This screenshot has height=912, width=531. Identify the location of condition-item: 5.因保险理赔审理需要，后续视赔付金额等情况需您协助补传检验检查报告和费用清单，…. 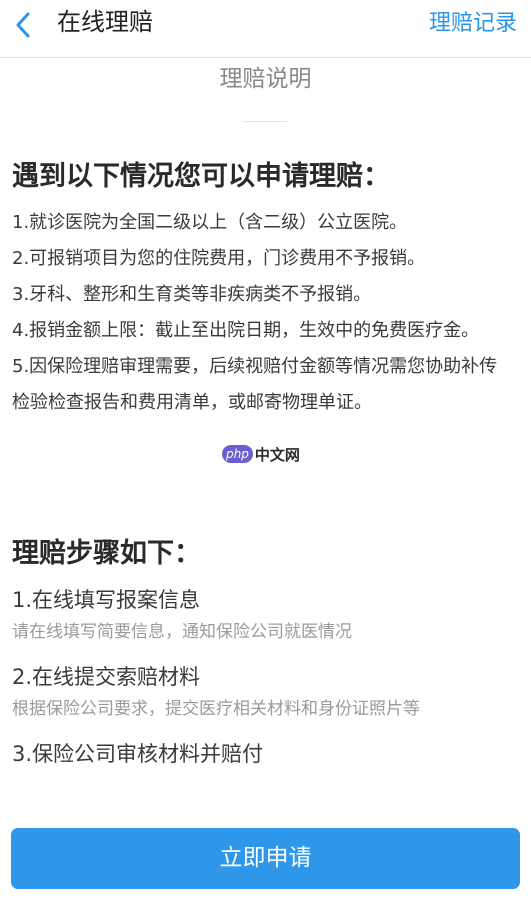
(255, 384).